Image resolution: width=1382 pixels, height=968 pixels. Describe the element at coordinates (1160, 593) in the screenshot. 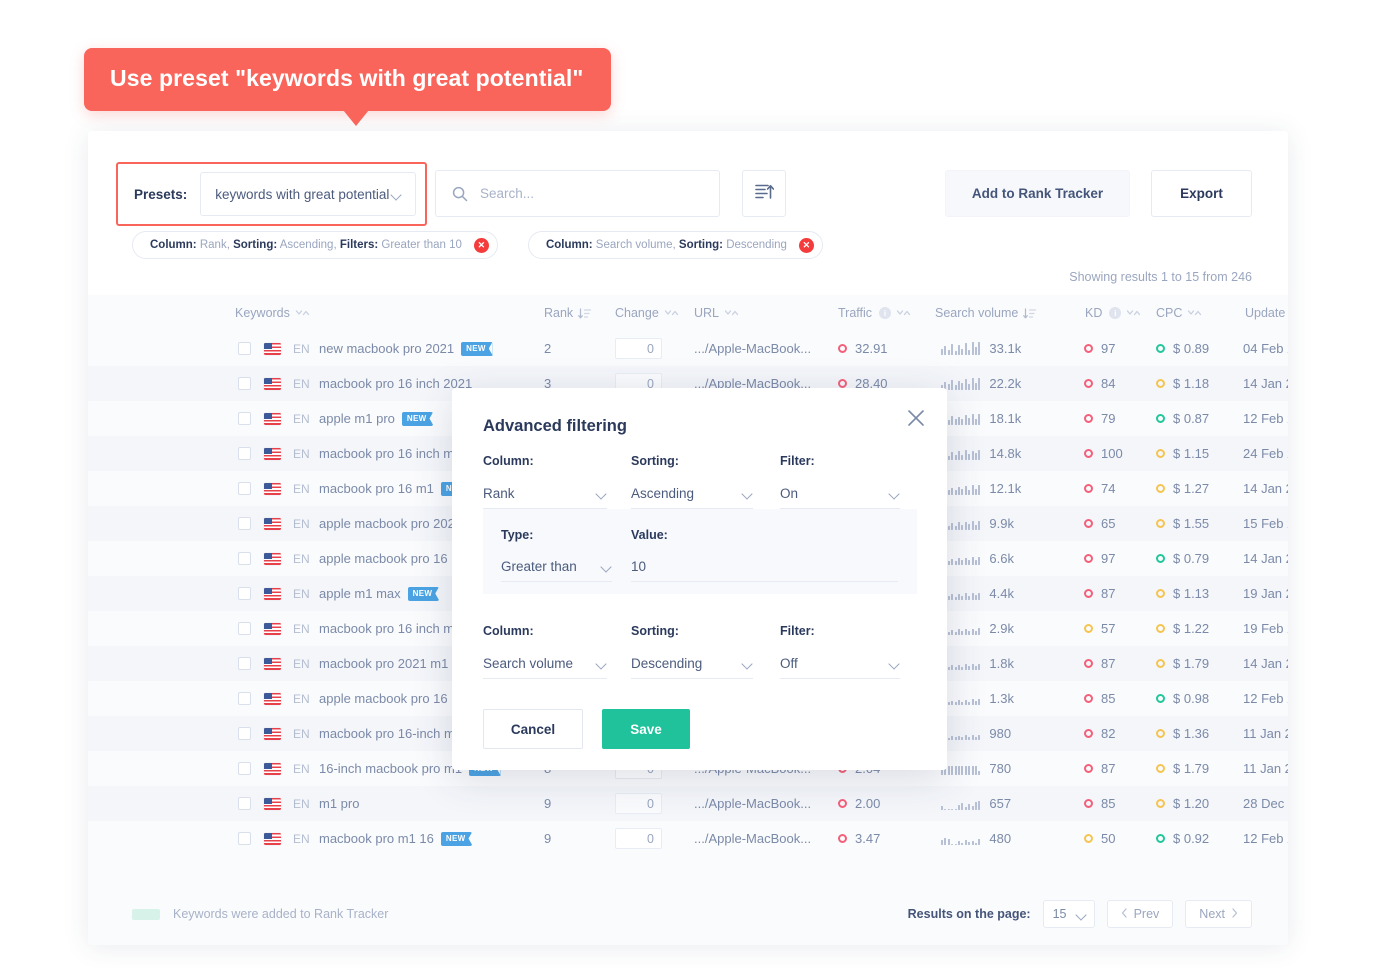

I see `cpc-status-dot` at that location.